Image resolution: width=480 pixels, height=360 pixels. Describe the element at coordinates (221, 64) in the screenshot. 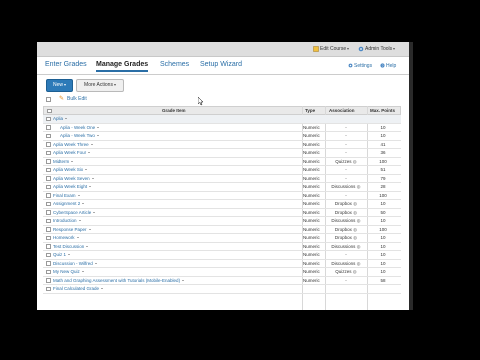

I see `tab-setup-wizard: Setup Wizard` at that location.